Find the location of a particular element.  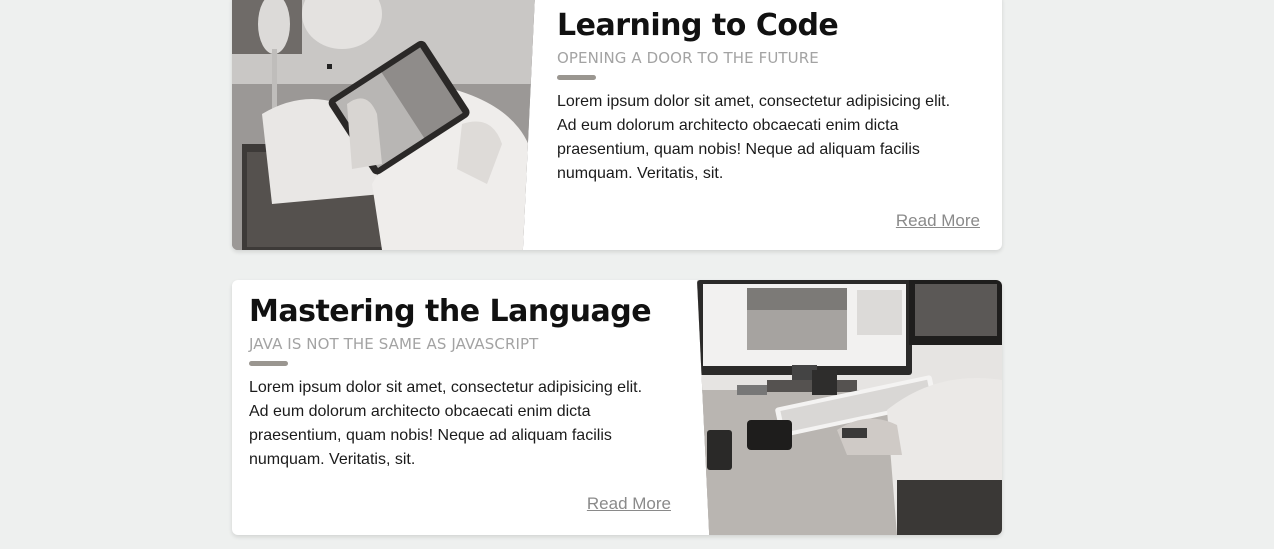

tablet-photo-image is located at coordinates (383, 125).